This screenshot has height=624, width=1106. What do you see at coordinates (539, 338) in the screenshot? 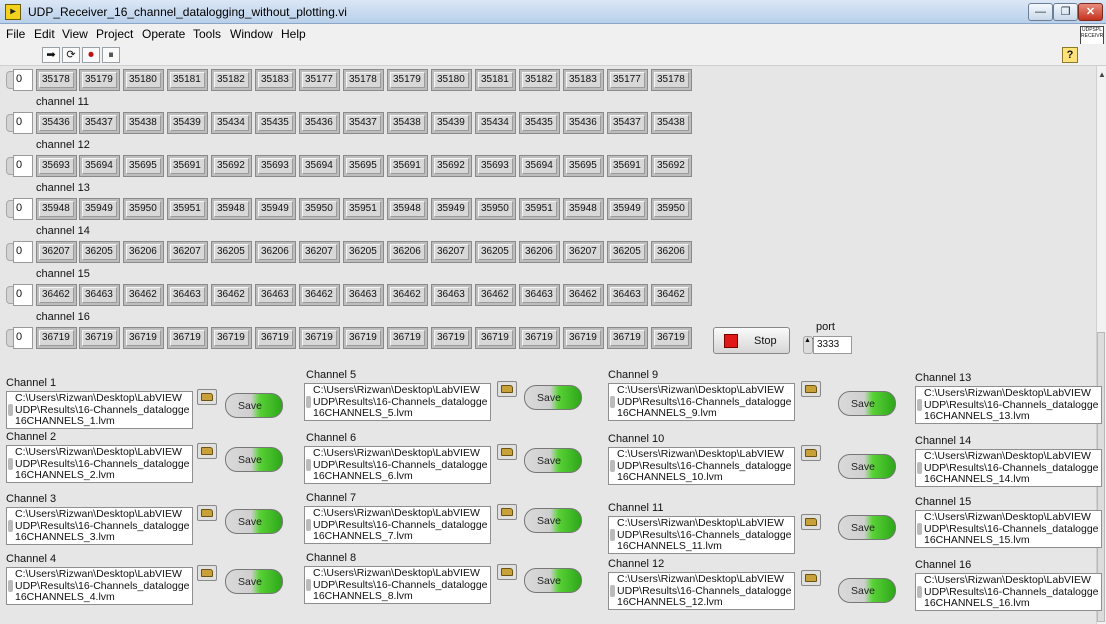
I see `array-element-value: 36719` at bounding box center [539, 338].